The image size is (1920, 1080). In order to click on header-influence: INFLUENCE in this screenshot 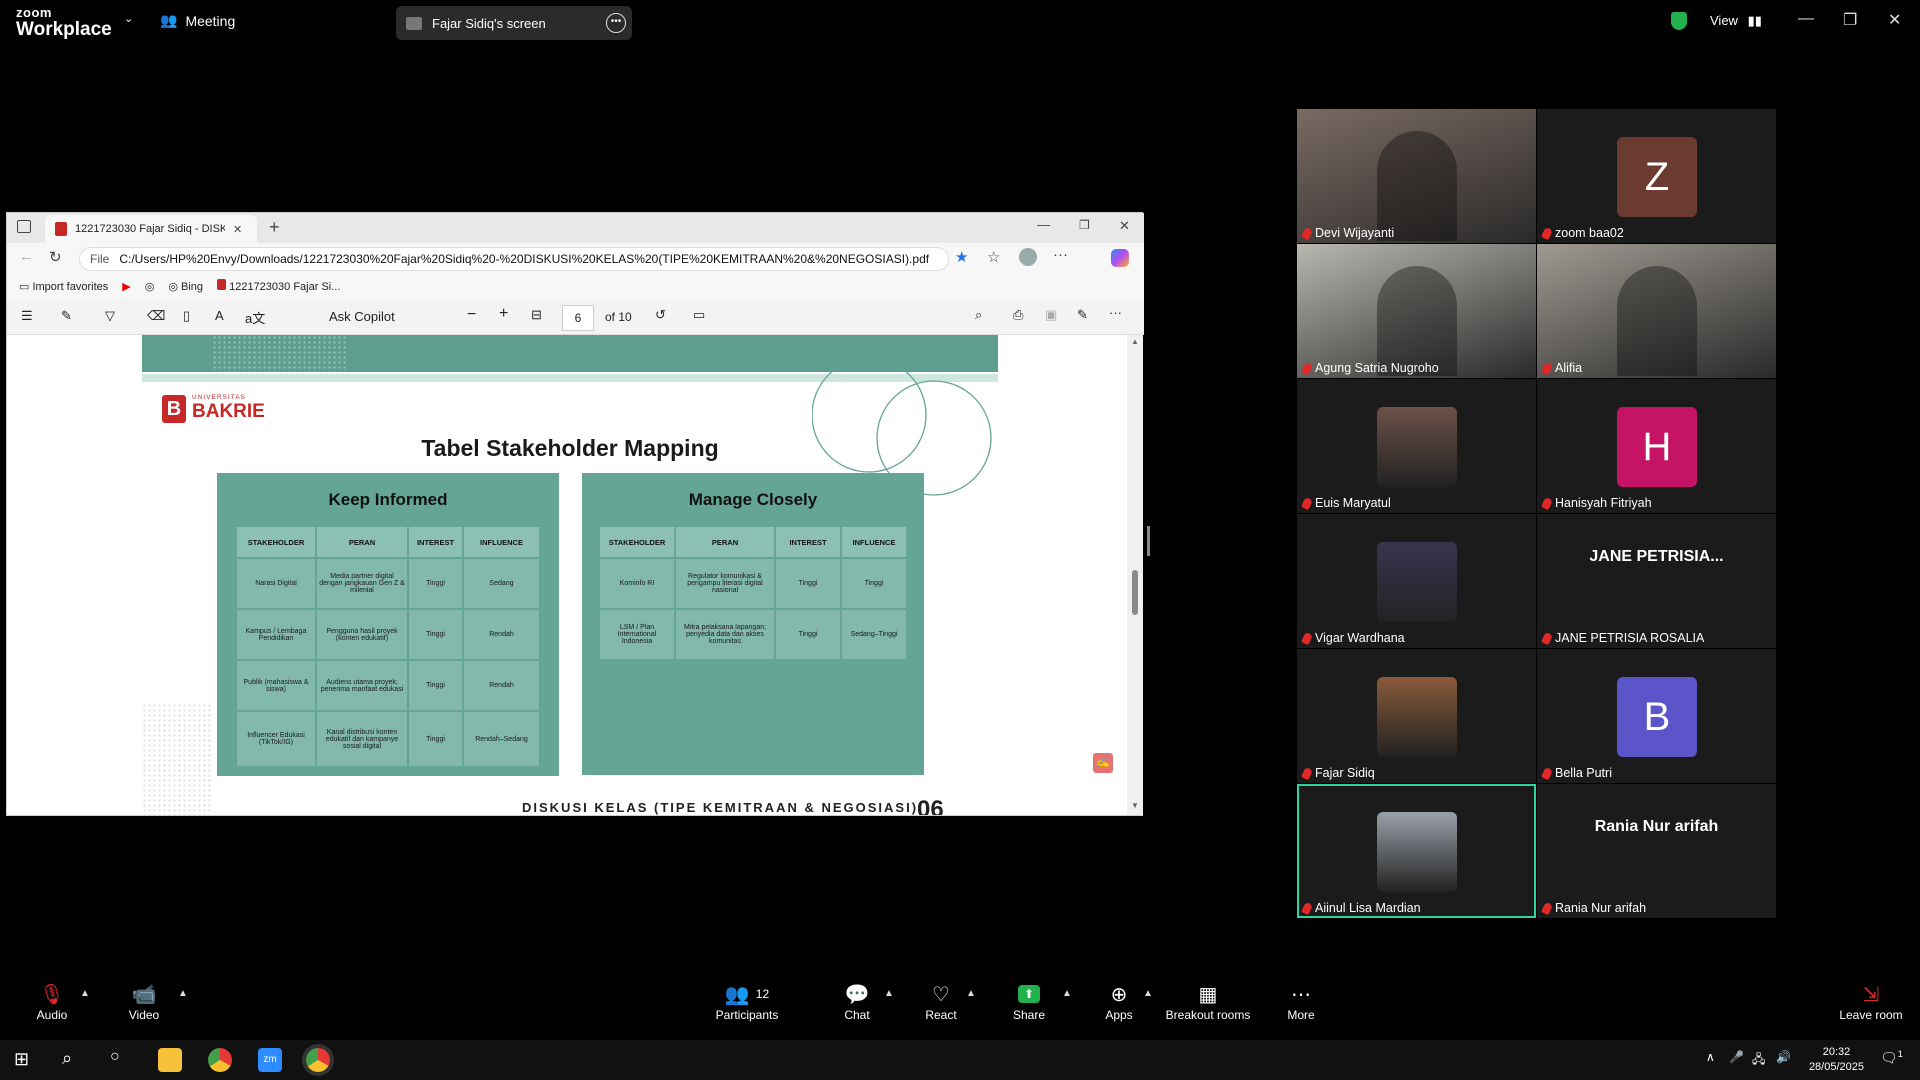, I will do `click(501, 542)`.